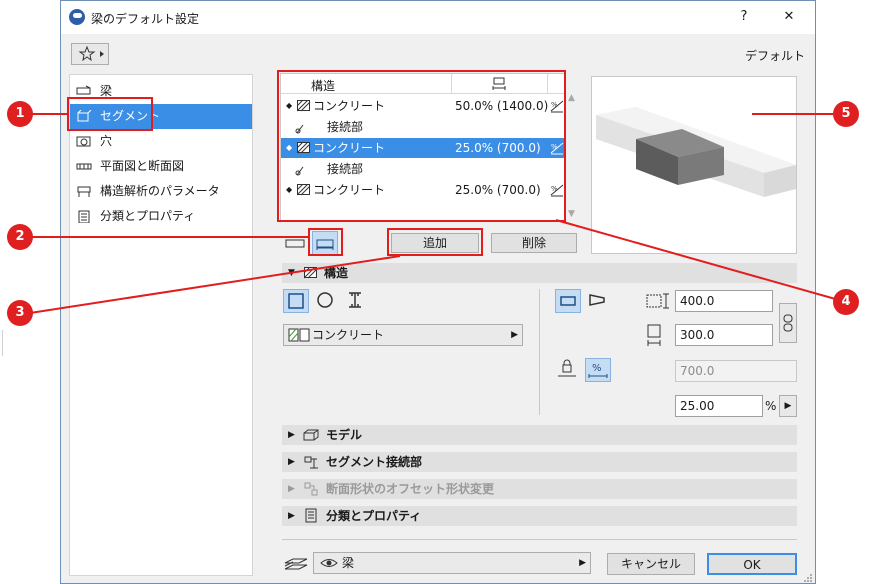 This screenshot has height=584, width=876. I want to click on callout-2: 2, so click(20, 237).